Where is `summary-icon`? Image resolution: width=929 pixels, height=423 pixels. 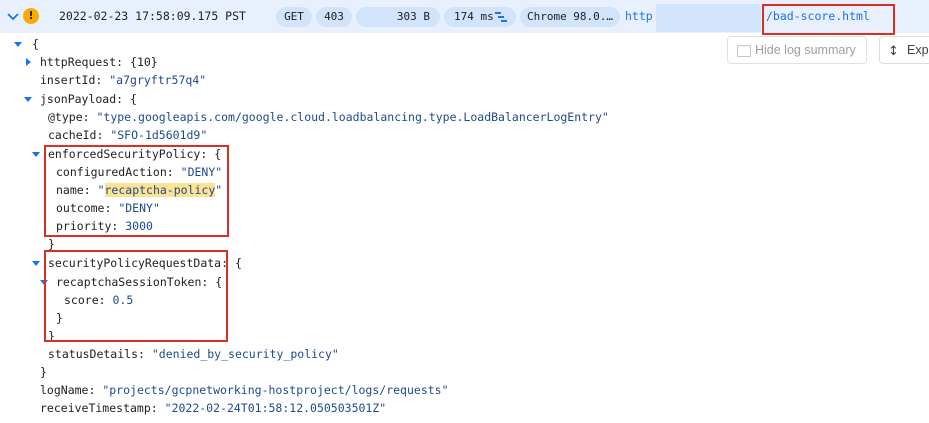
summary-icon is located at coordinates (744, 51).